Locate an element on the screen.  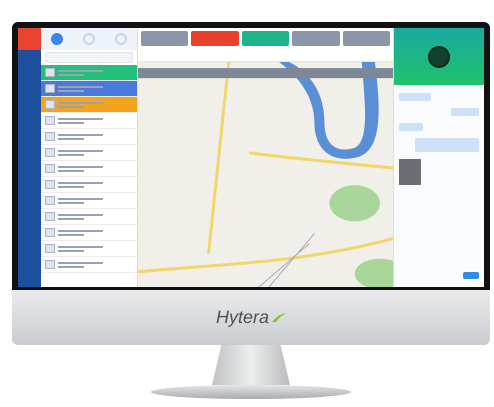
photo-placeholder is located at coordinates (410, 172).